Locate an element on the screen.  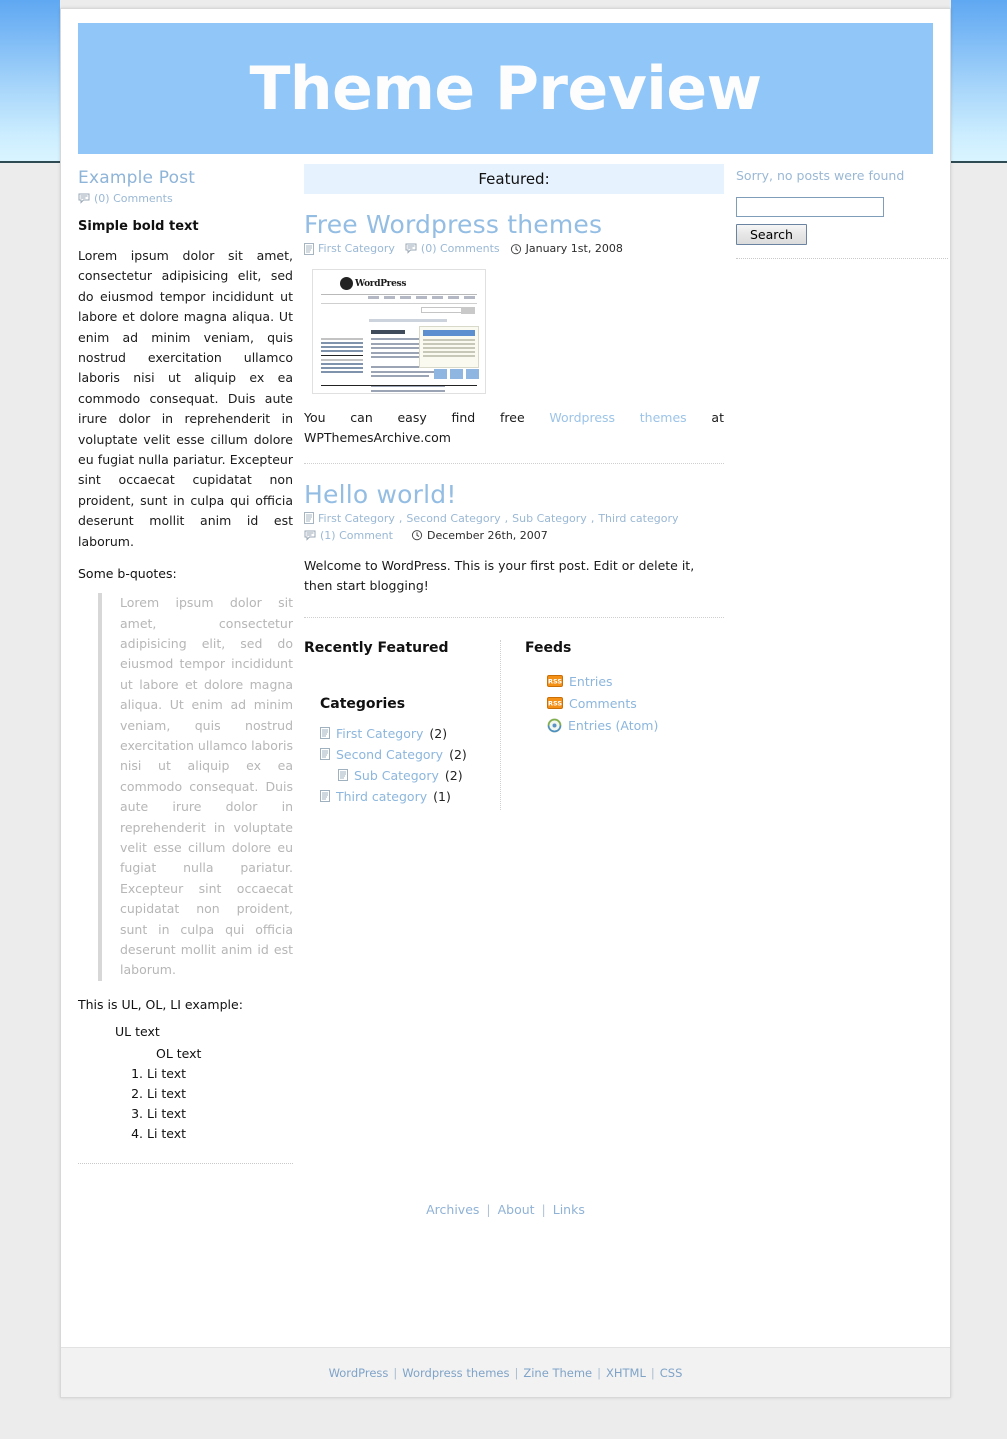
featured-bar-label: Featured: is located at coordinates (514, 179).